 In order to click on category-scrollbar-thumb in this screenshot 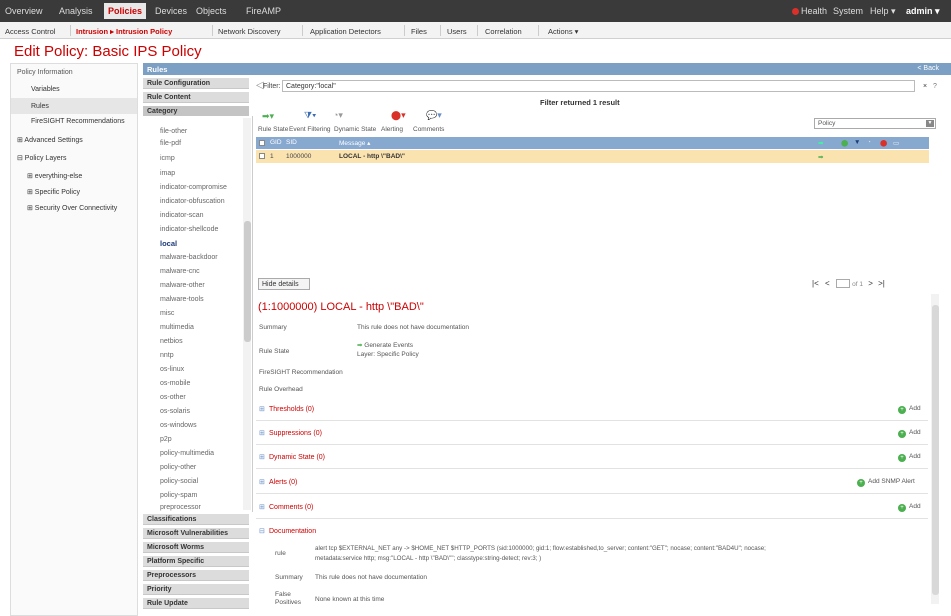, I will do `click(247, 281)`.